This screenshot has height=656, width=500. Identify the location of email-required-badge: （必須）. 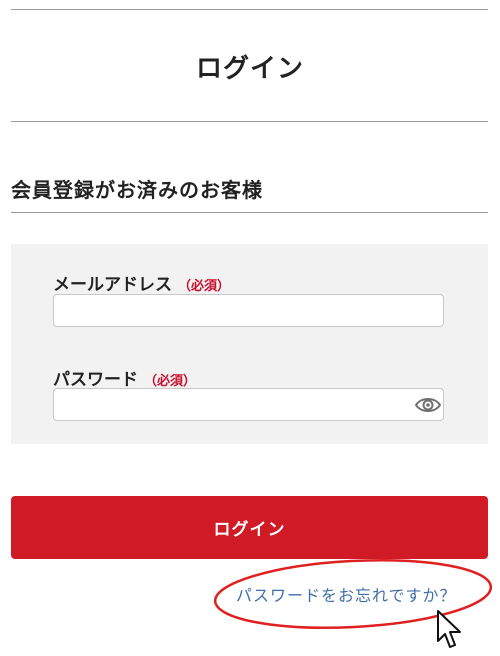
(204, 286).